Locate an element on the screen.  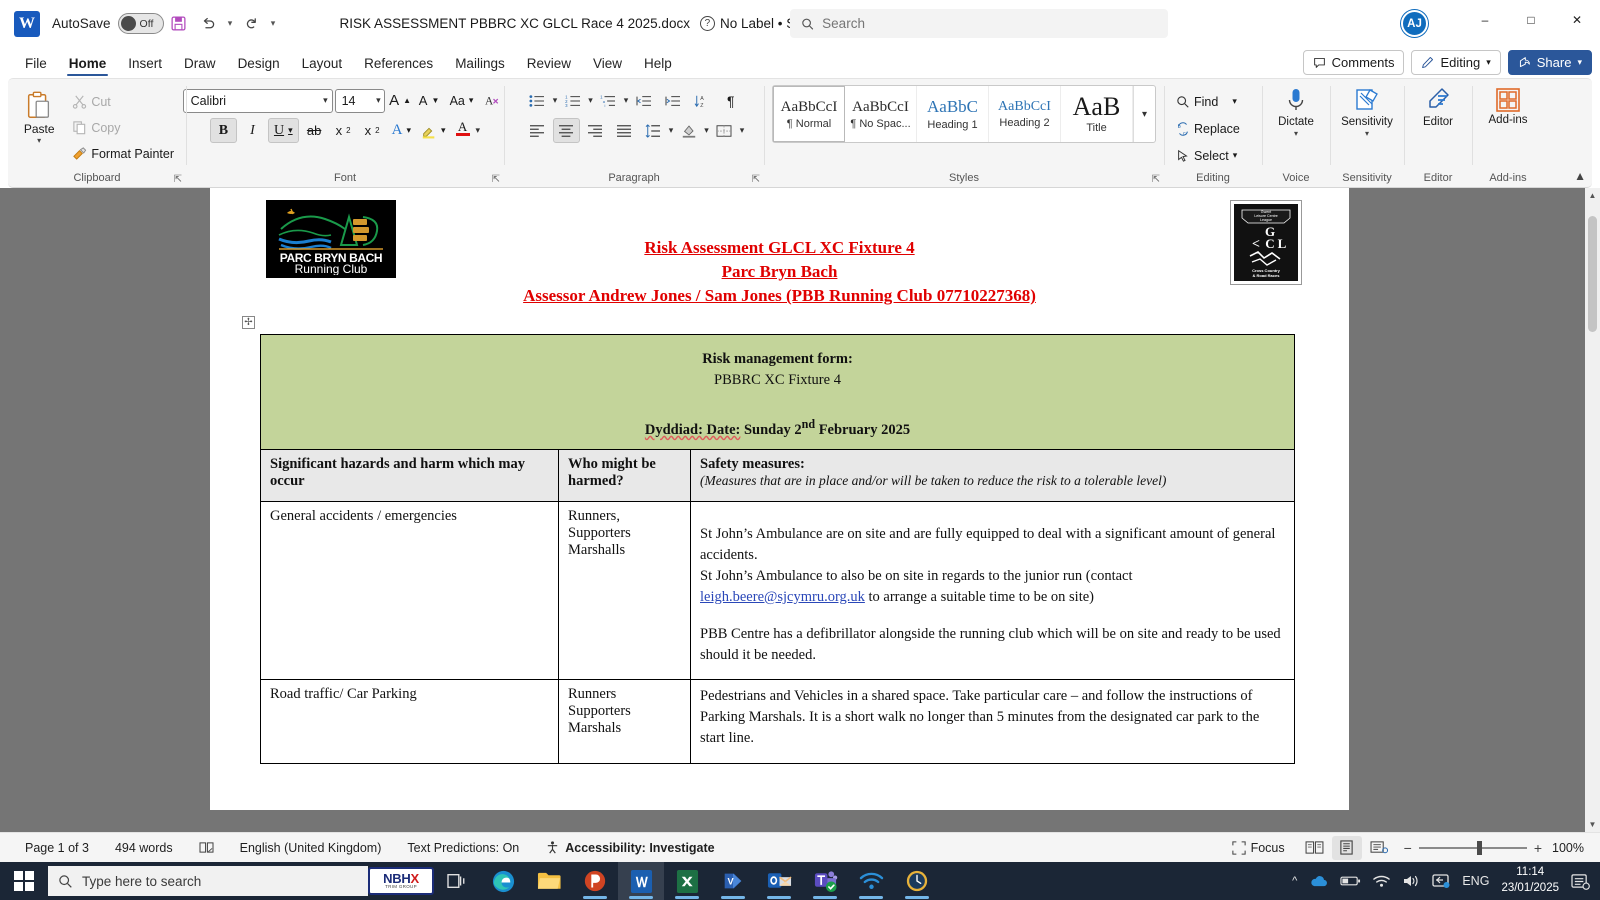
select-button: Select ▾ is located at coordinates (1208, 155).